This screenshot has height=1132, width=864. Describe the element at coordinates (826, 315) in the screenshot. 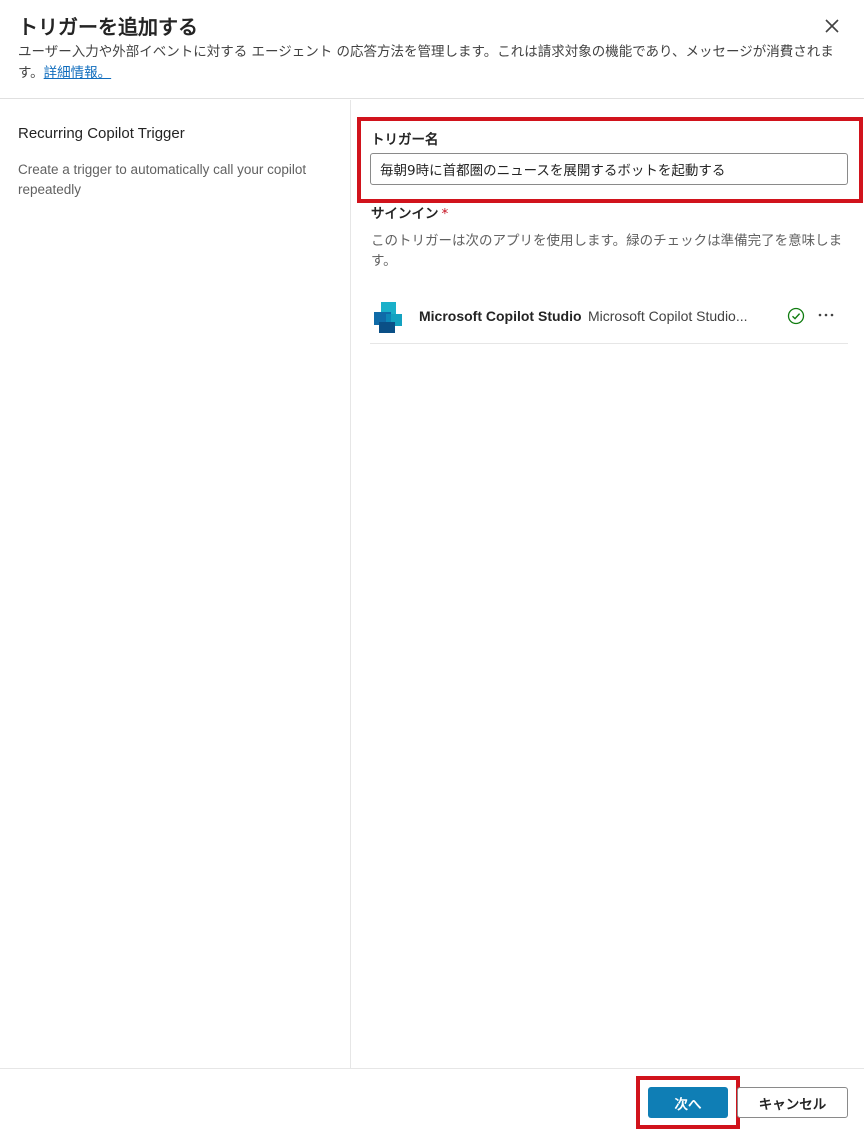

I see `more-options-icon` at that location.